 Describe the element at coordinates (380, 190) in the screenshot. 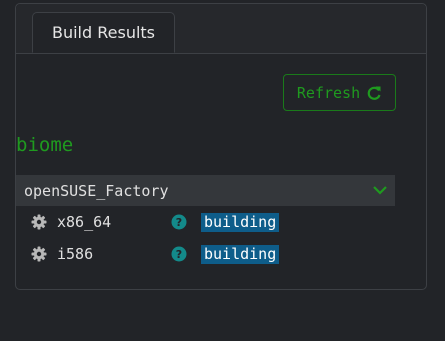

I see `chevron-down-icon` at that location.